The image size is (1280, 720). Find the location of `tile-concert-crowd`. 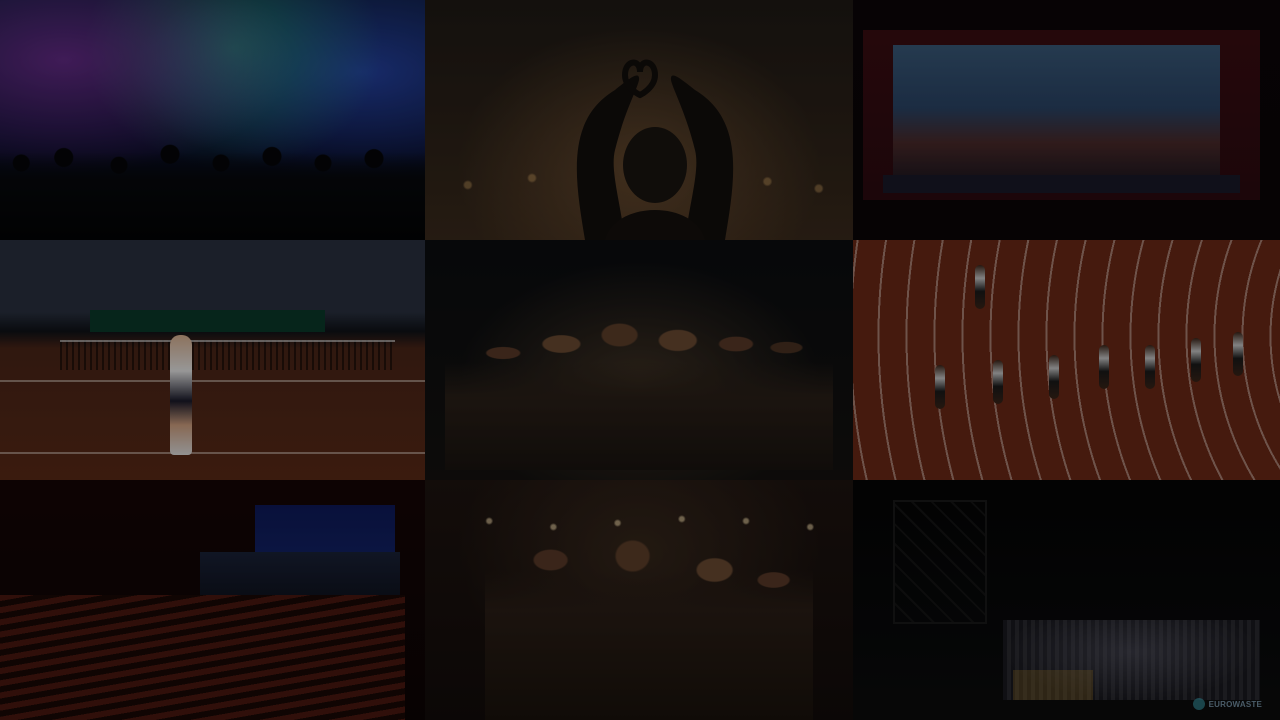

tile-concert-crowd is located at coordinates (212, 120).